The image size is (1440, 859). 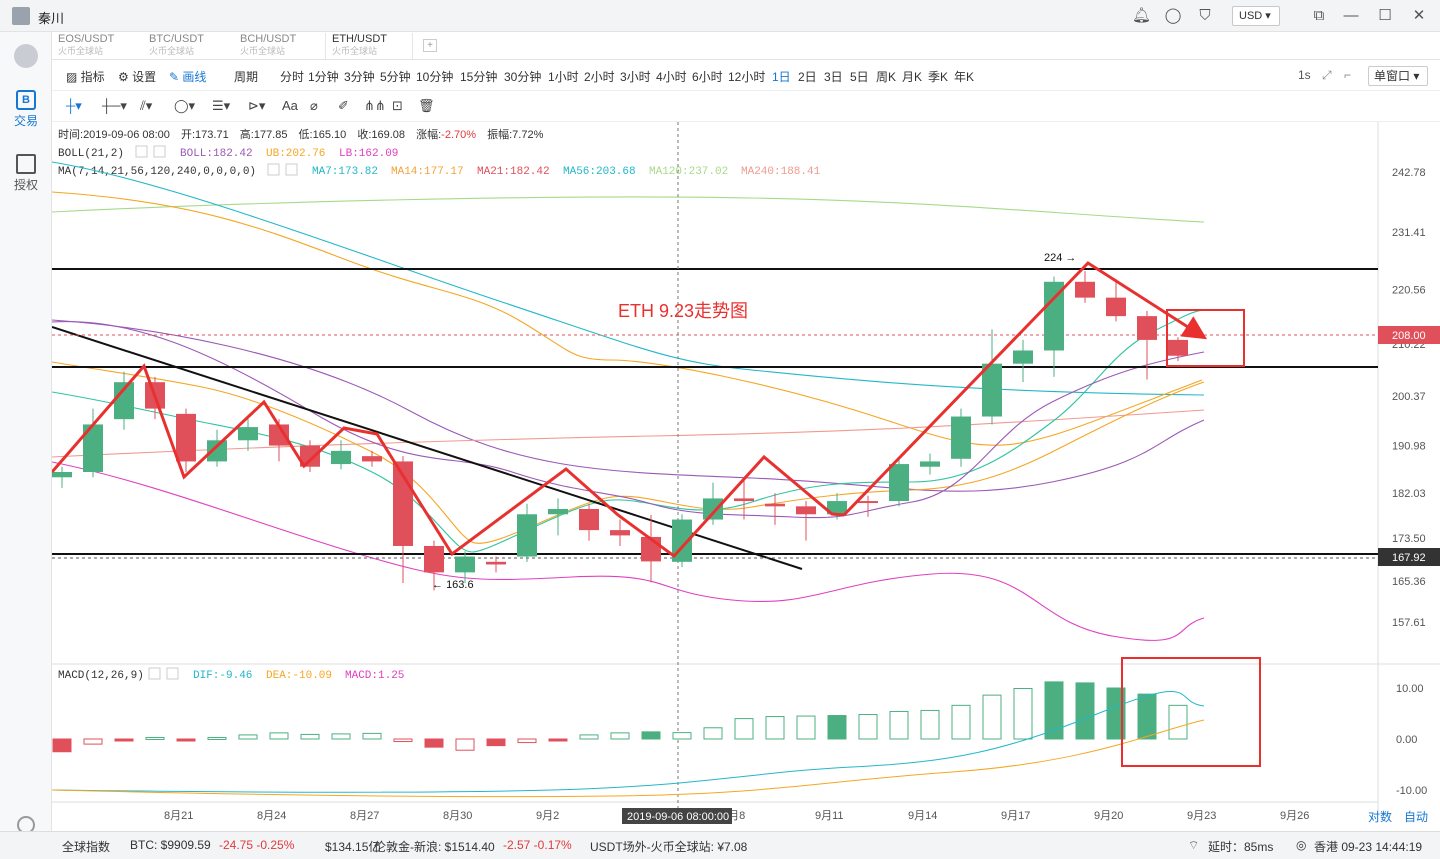 I want to click on boll-settings-icon, so click(x=141, y=151).